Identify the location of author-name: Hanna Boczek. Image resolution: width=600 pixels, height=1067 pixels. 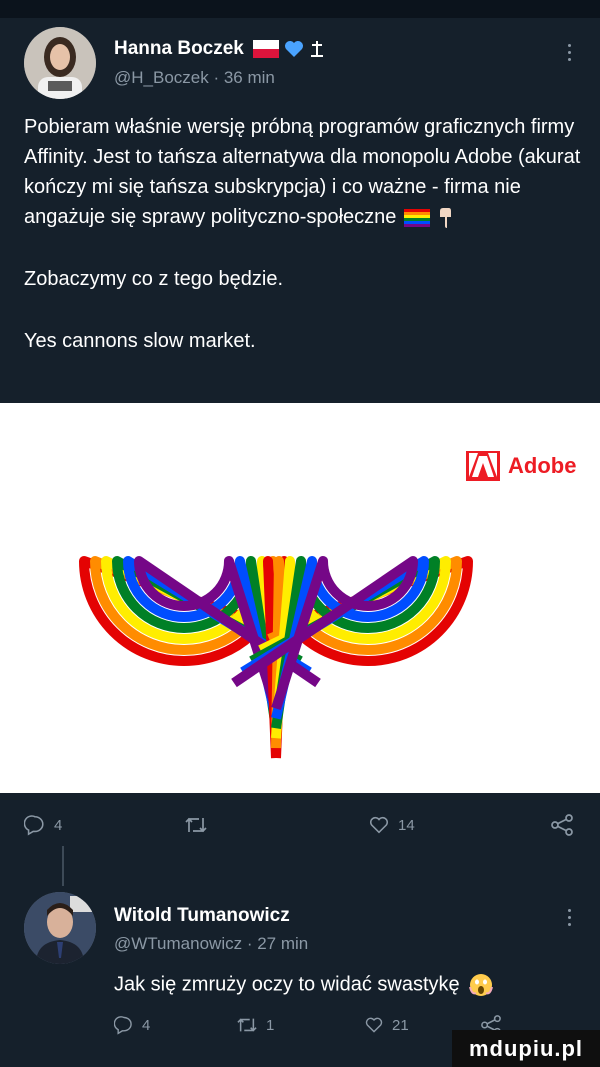
(219, 49).